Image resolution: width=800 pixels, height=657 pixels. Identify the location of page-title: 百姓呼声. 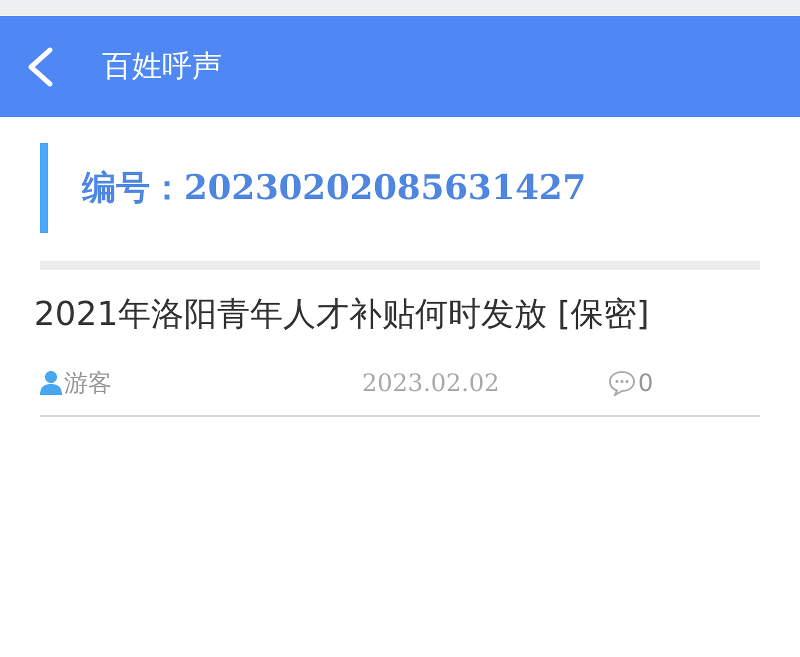
(162, 67).